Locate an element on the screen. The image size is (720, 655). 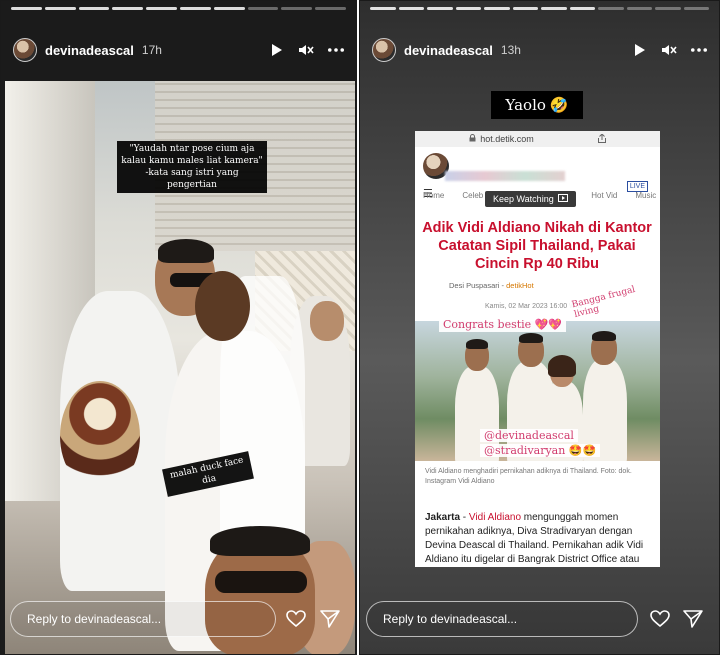
mention-sticker-stradivaryan: @stradivaryan 🤩🤩 is located at coordinates (540, 450).